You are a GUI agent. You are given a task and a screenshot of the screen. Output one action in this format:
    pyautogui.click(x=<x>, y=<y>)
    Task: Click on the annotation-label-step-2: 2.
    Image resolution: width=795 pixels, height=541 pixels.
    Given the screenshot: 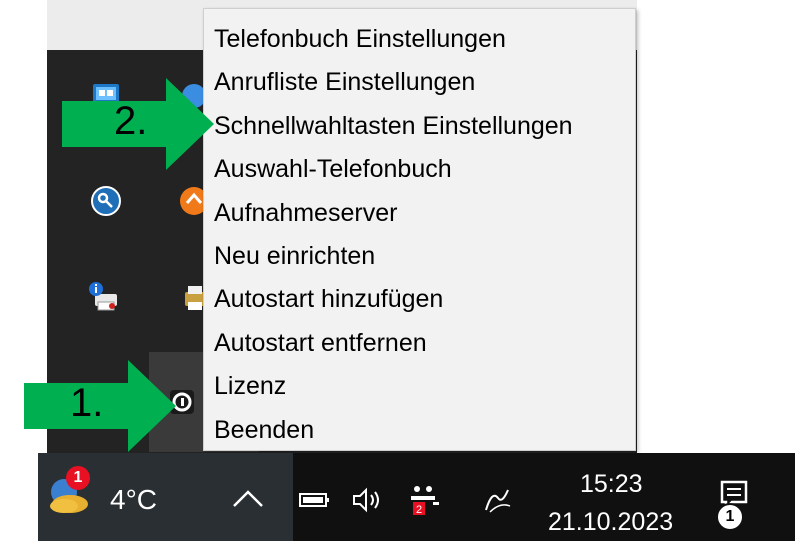 What is the action you would take?
    pyautogui.click(x=131, y=121)
    